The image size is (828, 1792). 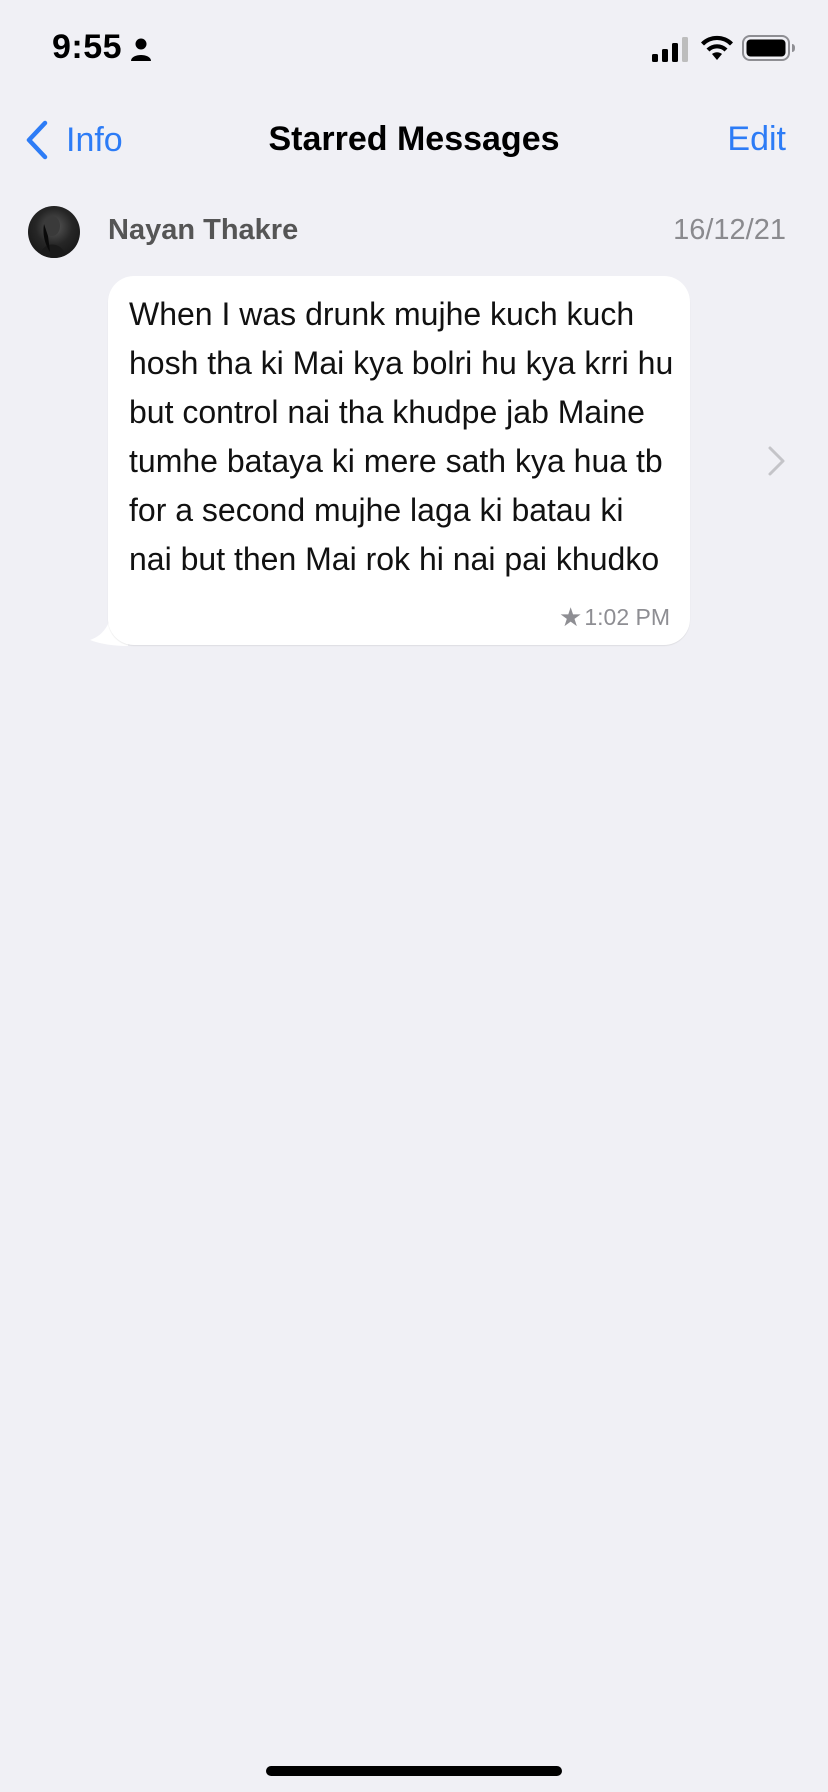 I want to click on message-meta: ★ 1:02 PM, so click(x=614, y=617).